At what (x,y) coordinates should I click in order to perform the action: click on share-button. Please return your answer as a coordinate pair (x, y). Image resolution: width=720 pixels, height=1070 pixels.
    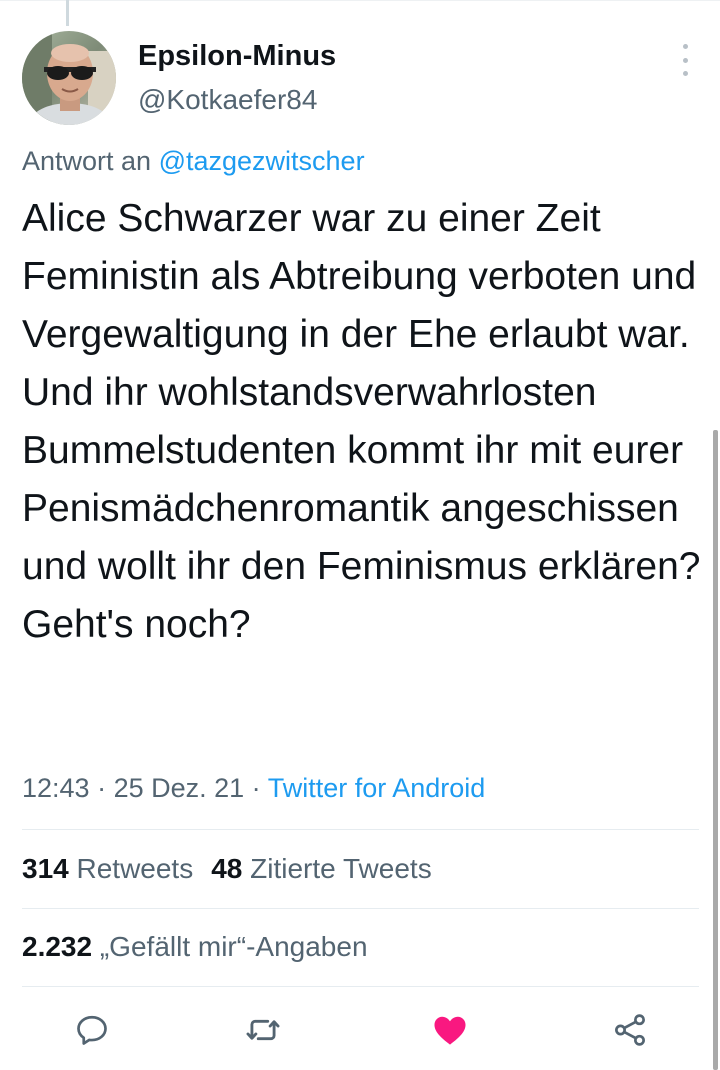
    Looking at the image, I should click on (630, 1030).